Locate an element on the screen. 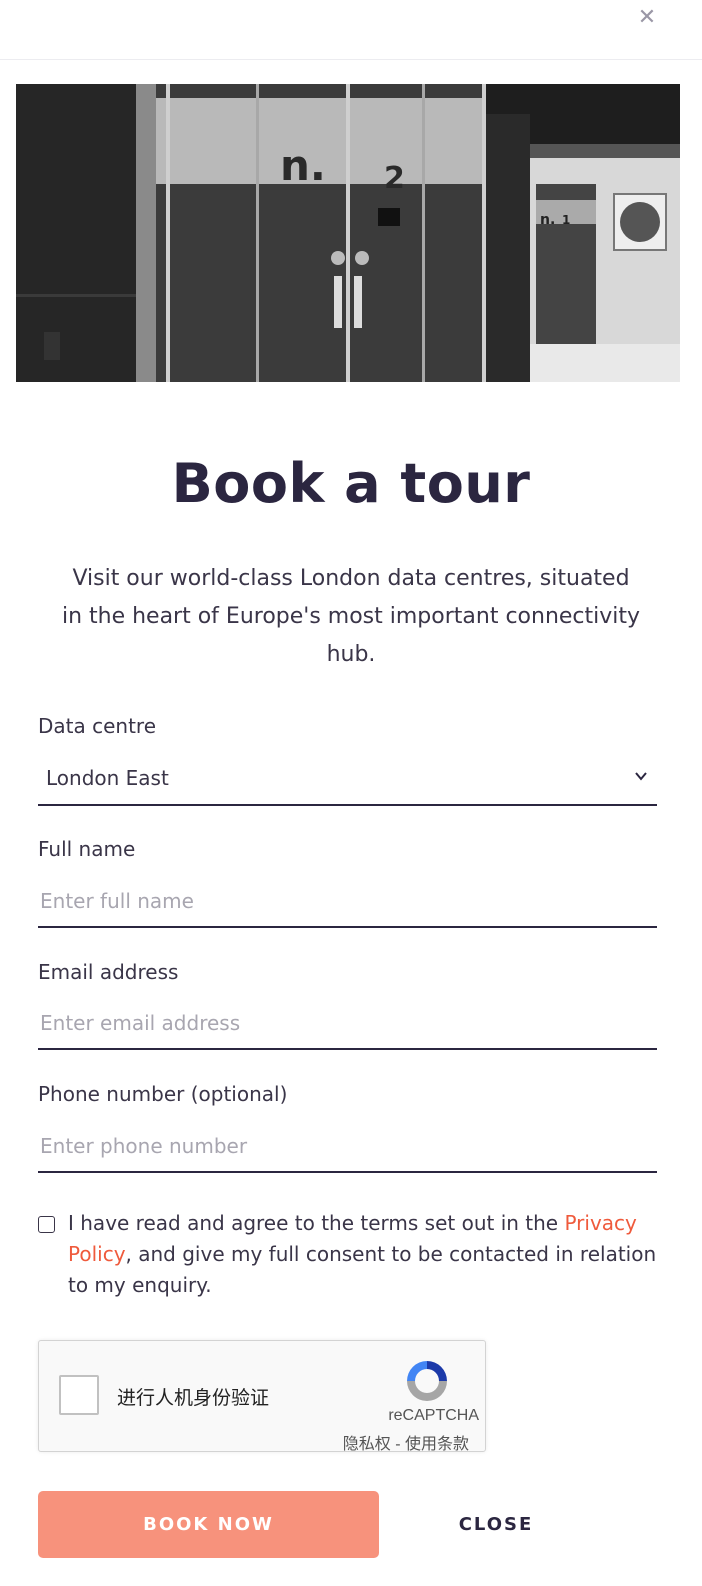 The image size is (702, 1586). close-button: CLOSE is located at coordinates (496, 1524).